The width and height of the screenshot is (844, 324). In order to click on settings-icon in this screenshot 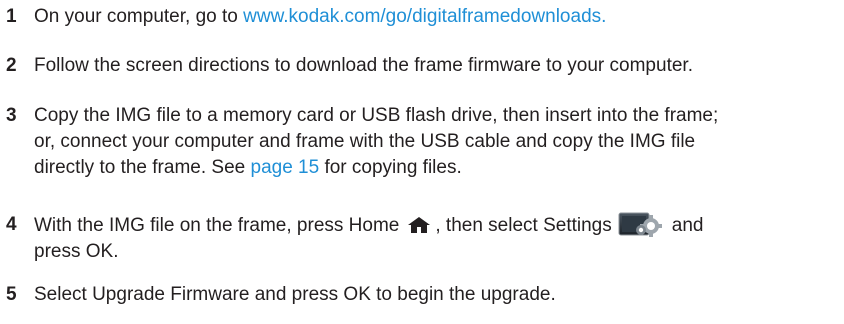, I will do `click(642, 225)`.